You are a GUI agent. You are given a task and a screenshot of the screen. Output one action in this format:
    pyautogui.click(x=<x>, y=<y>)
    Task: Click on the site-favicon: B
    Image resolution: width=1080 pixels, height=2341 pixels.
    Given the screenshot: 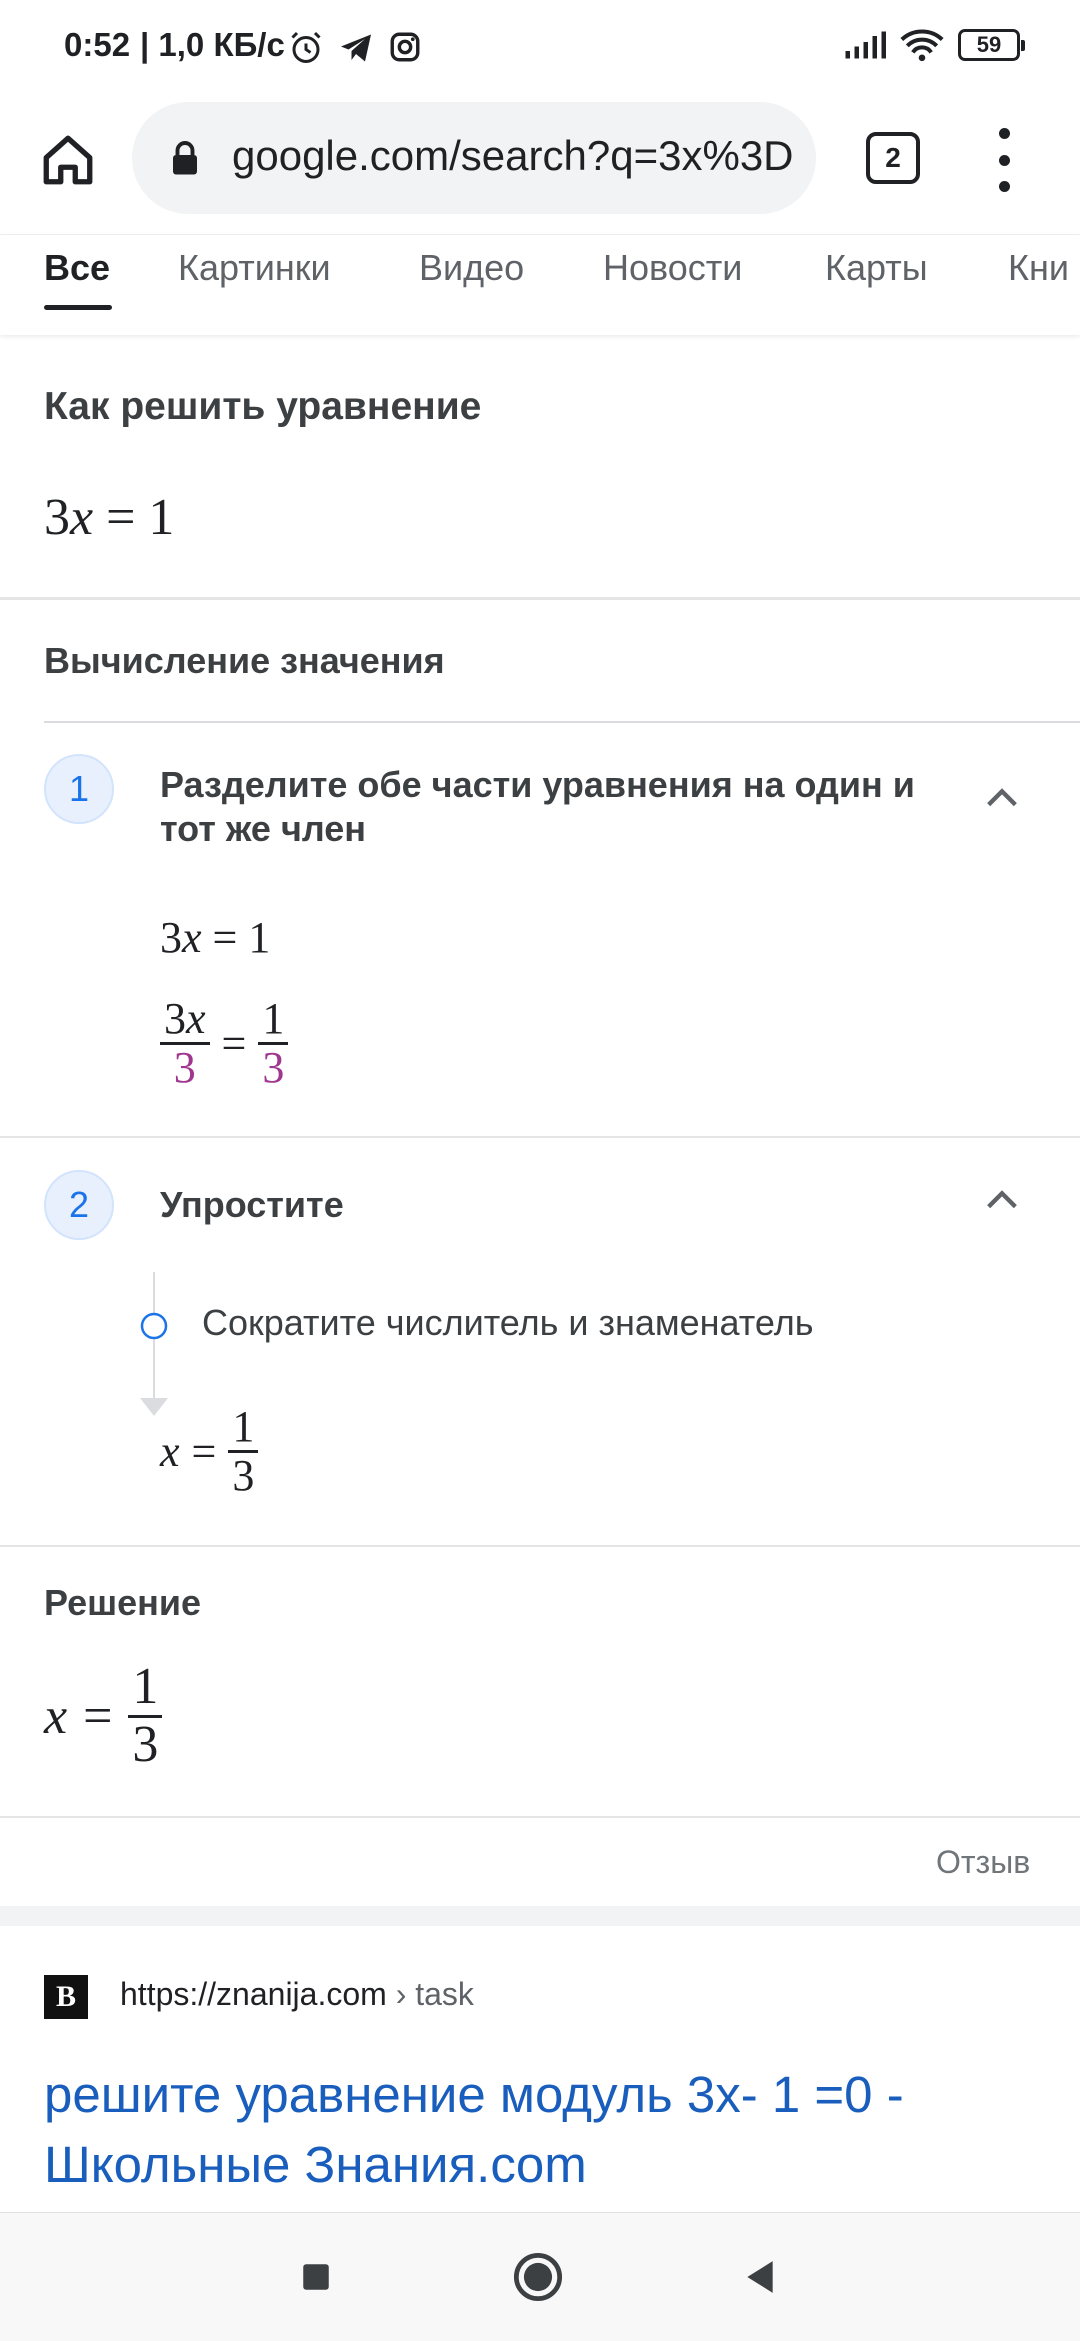 What is the action you would take?
    pyautogui.click(x=66, y=1997)
    